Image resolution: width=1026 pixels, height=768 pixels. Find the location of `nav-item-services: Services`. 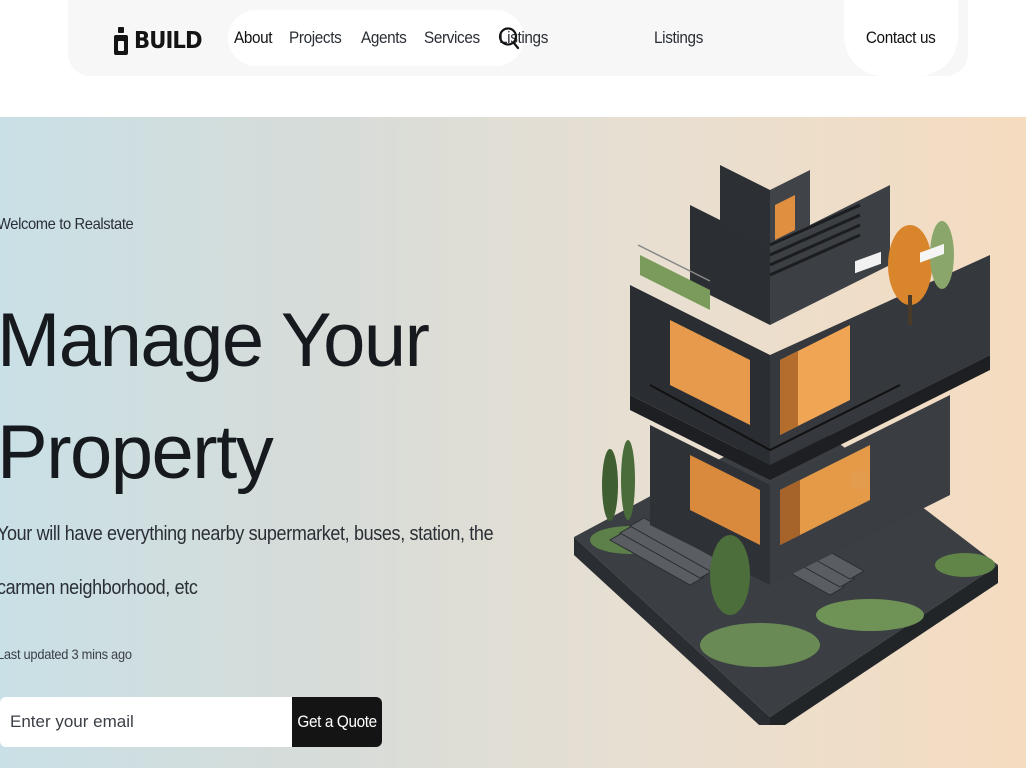

nav-item-services: Services is located at coordinates (452, 38).